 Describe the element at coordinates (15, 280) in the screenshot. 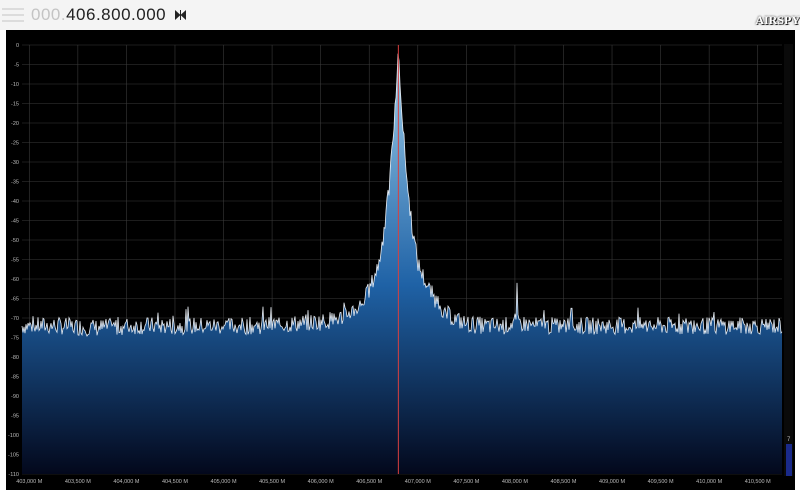

I see `y-tick-label: -60` at that location.